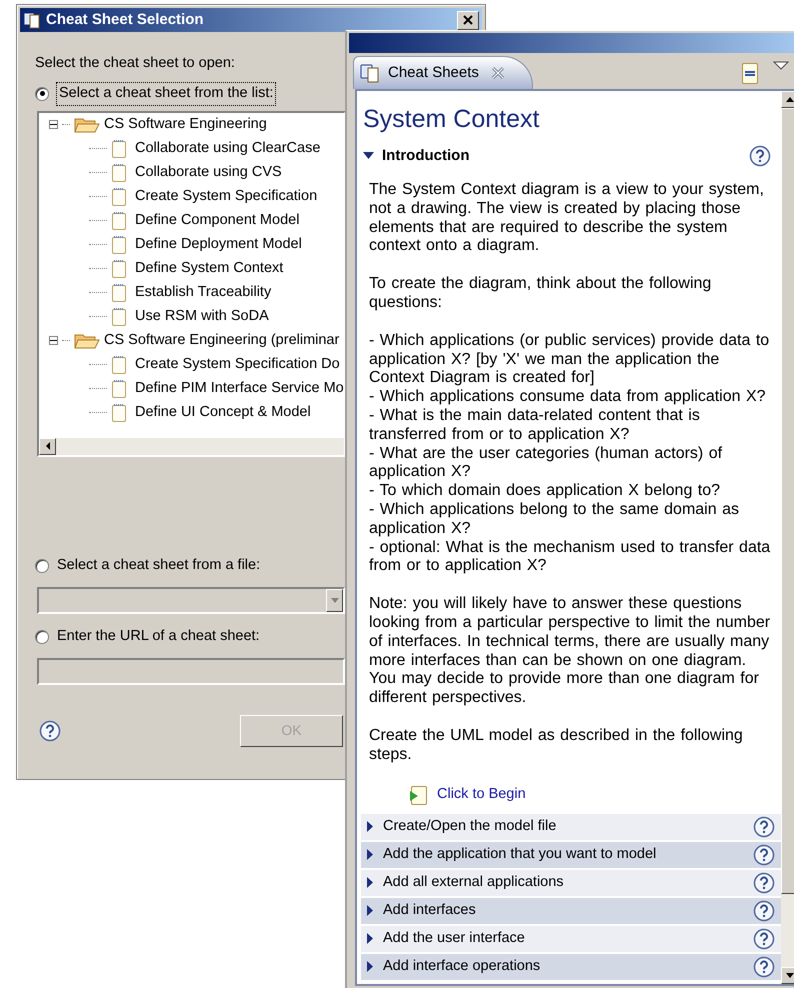 Image resolution: width=794 pixels, height=988 pixels. What do you see at coordinates (781, 66) in the screenshot?
I see `view-menu-icon` at bounding box center [781, 66].